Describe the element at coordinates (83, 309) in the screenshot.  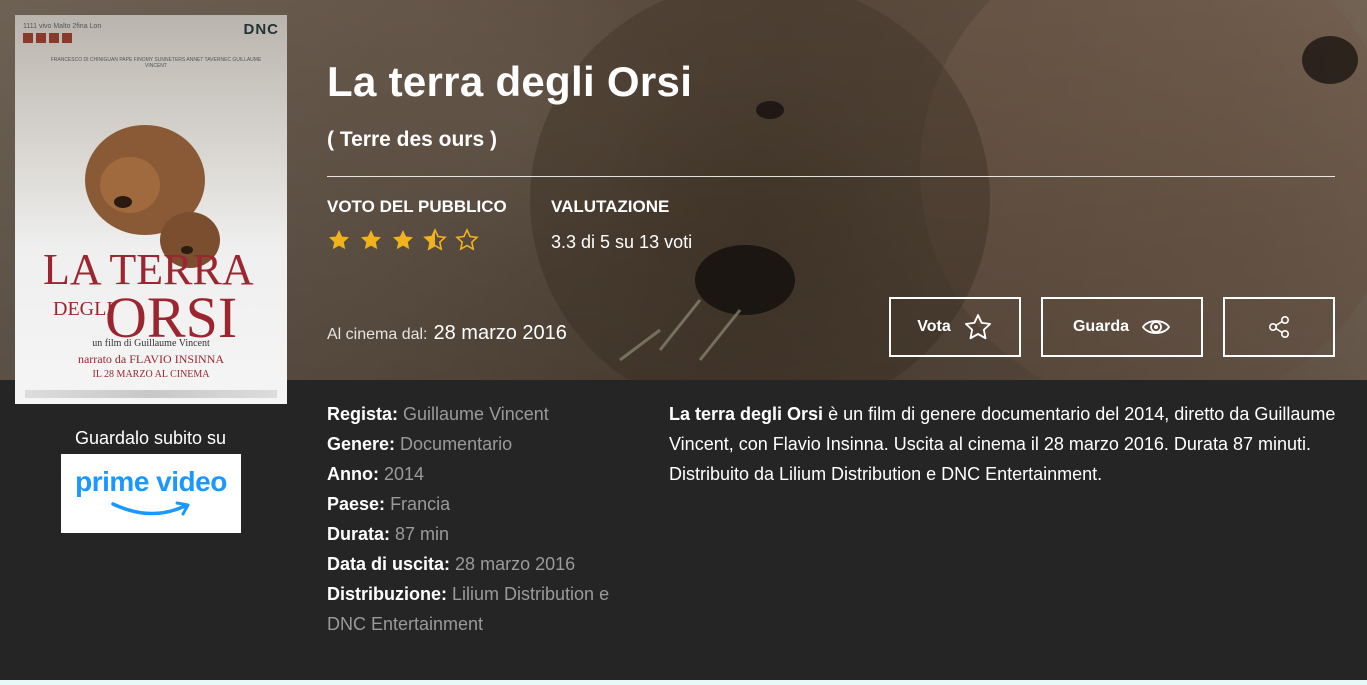
I see `poster-title-small: DEGLI` at that location.